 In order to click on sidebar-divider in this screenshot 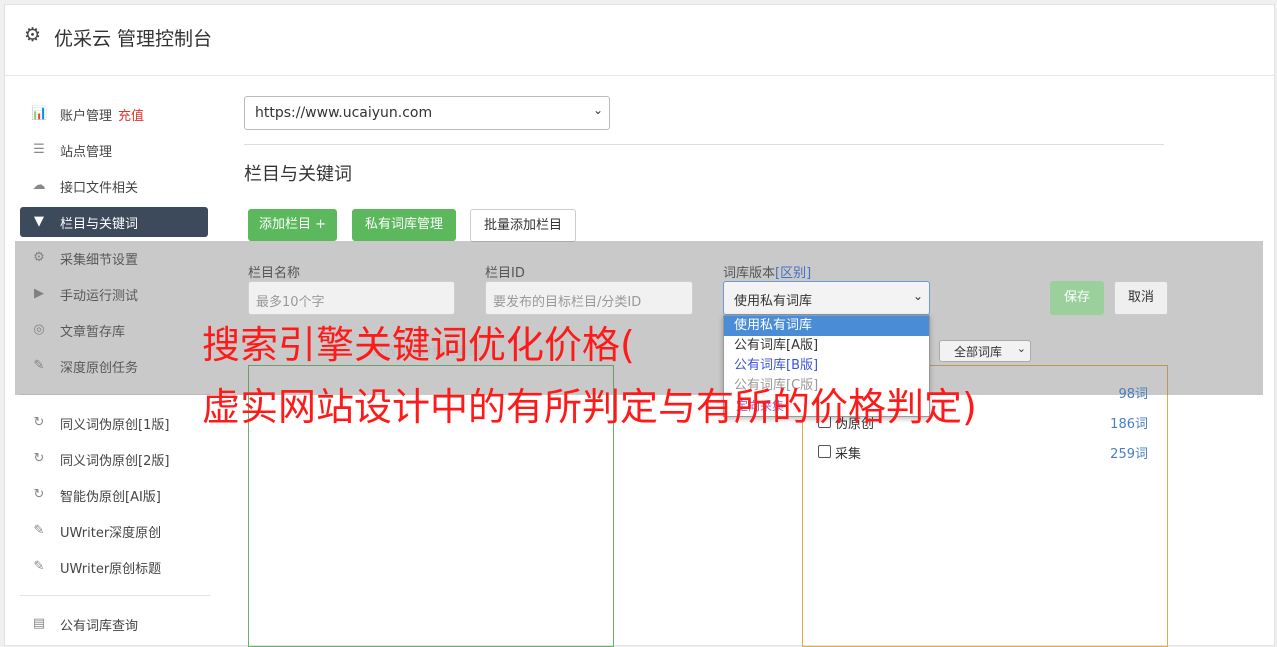, I will do `click(115, 595)`.